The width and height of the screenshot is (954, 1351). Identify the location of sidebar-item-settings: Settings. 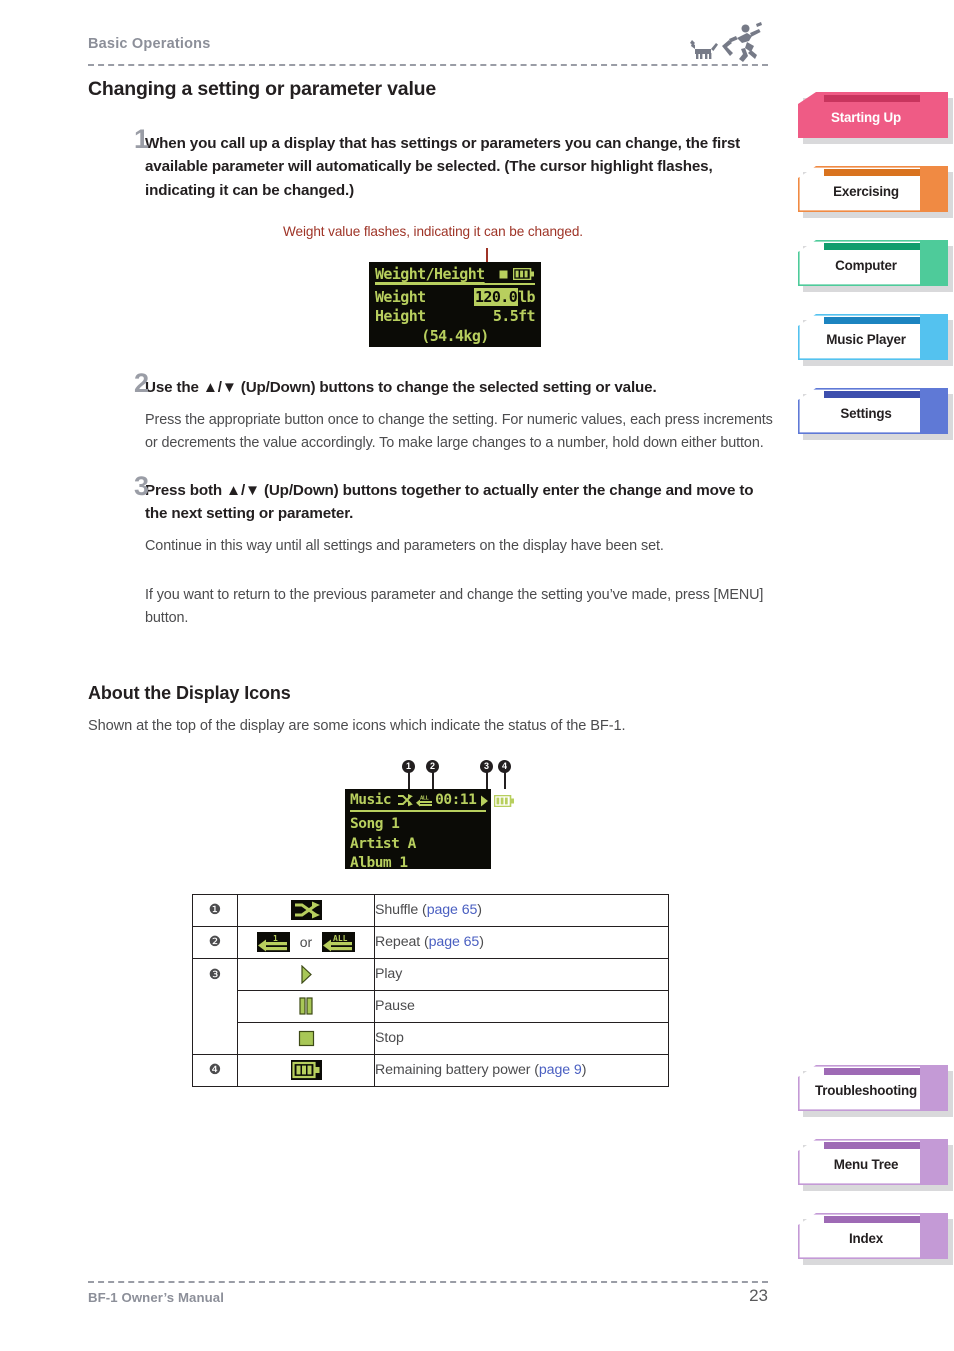
(876, 414).